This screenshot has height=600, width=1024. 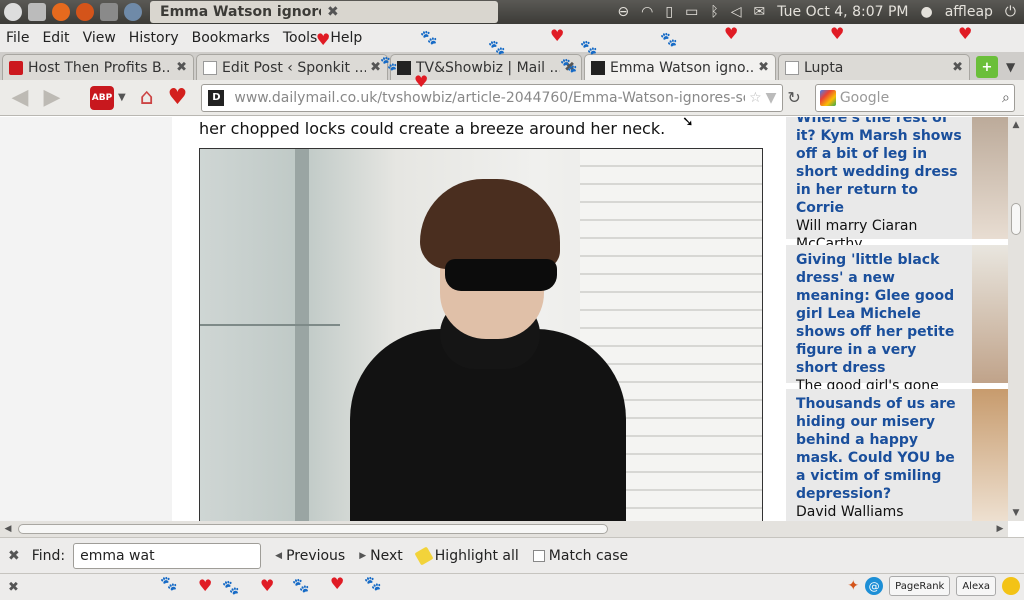 What do you see at coordinates (760, 12) in the screenshot?
I see `mail-icon: ✉` at bounding box center [760, 12].